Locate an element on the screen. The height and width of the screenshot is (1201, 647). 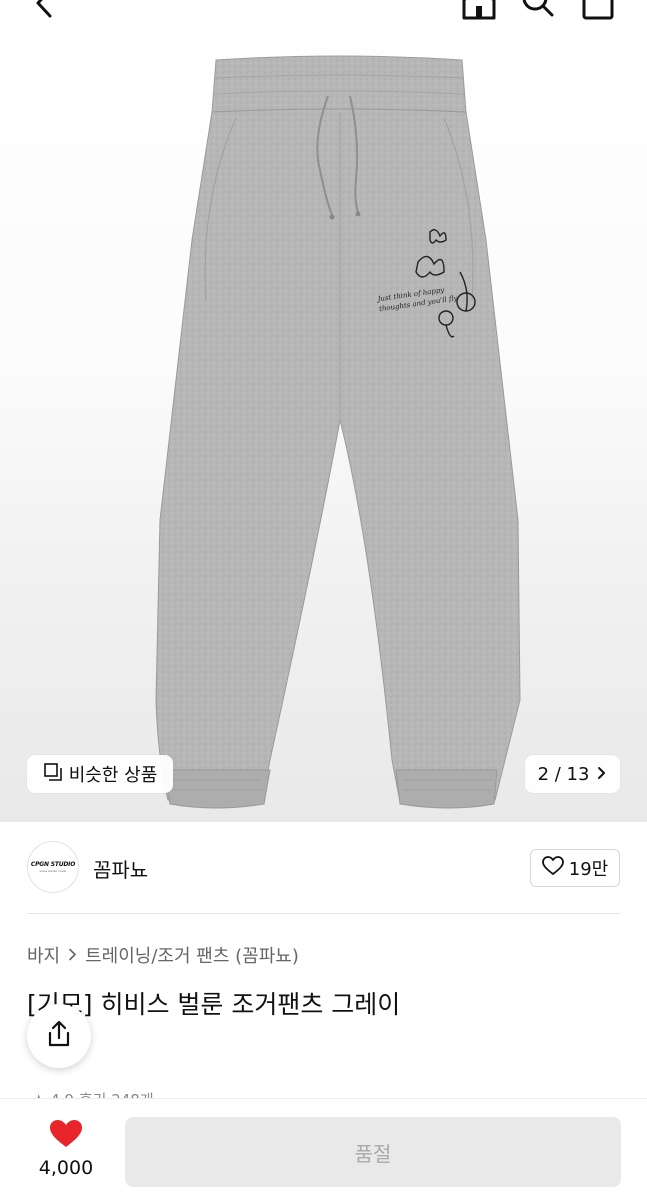
bottom-action-bar: 4,000 품절 is located at coordinates (323, 1149).